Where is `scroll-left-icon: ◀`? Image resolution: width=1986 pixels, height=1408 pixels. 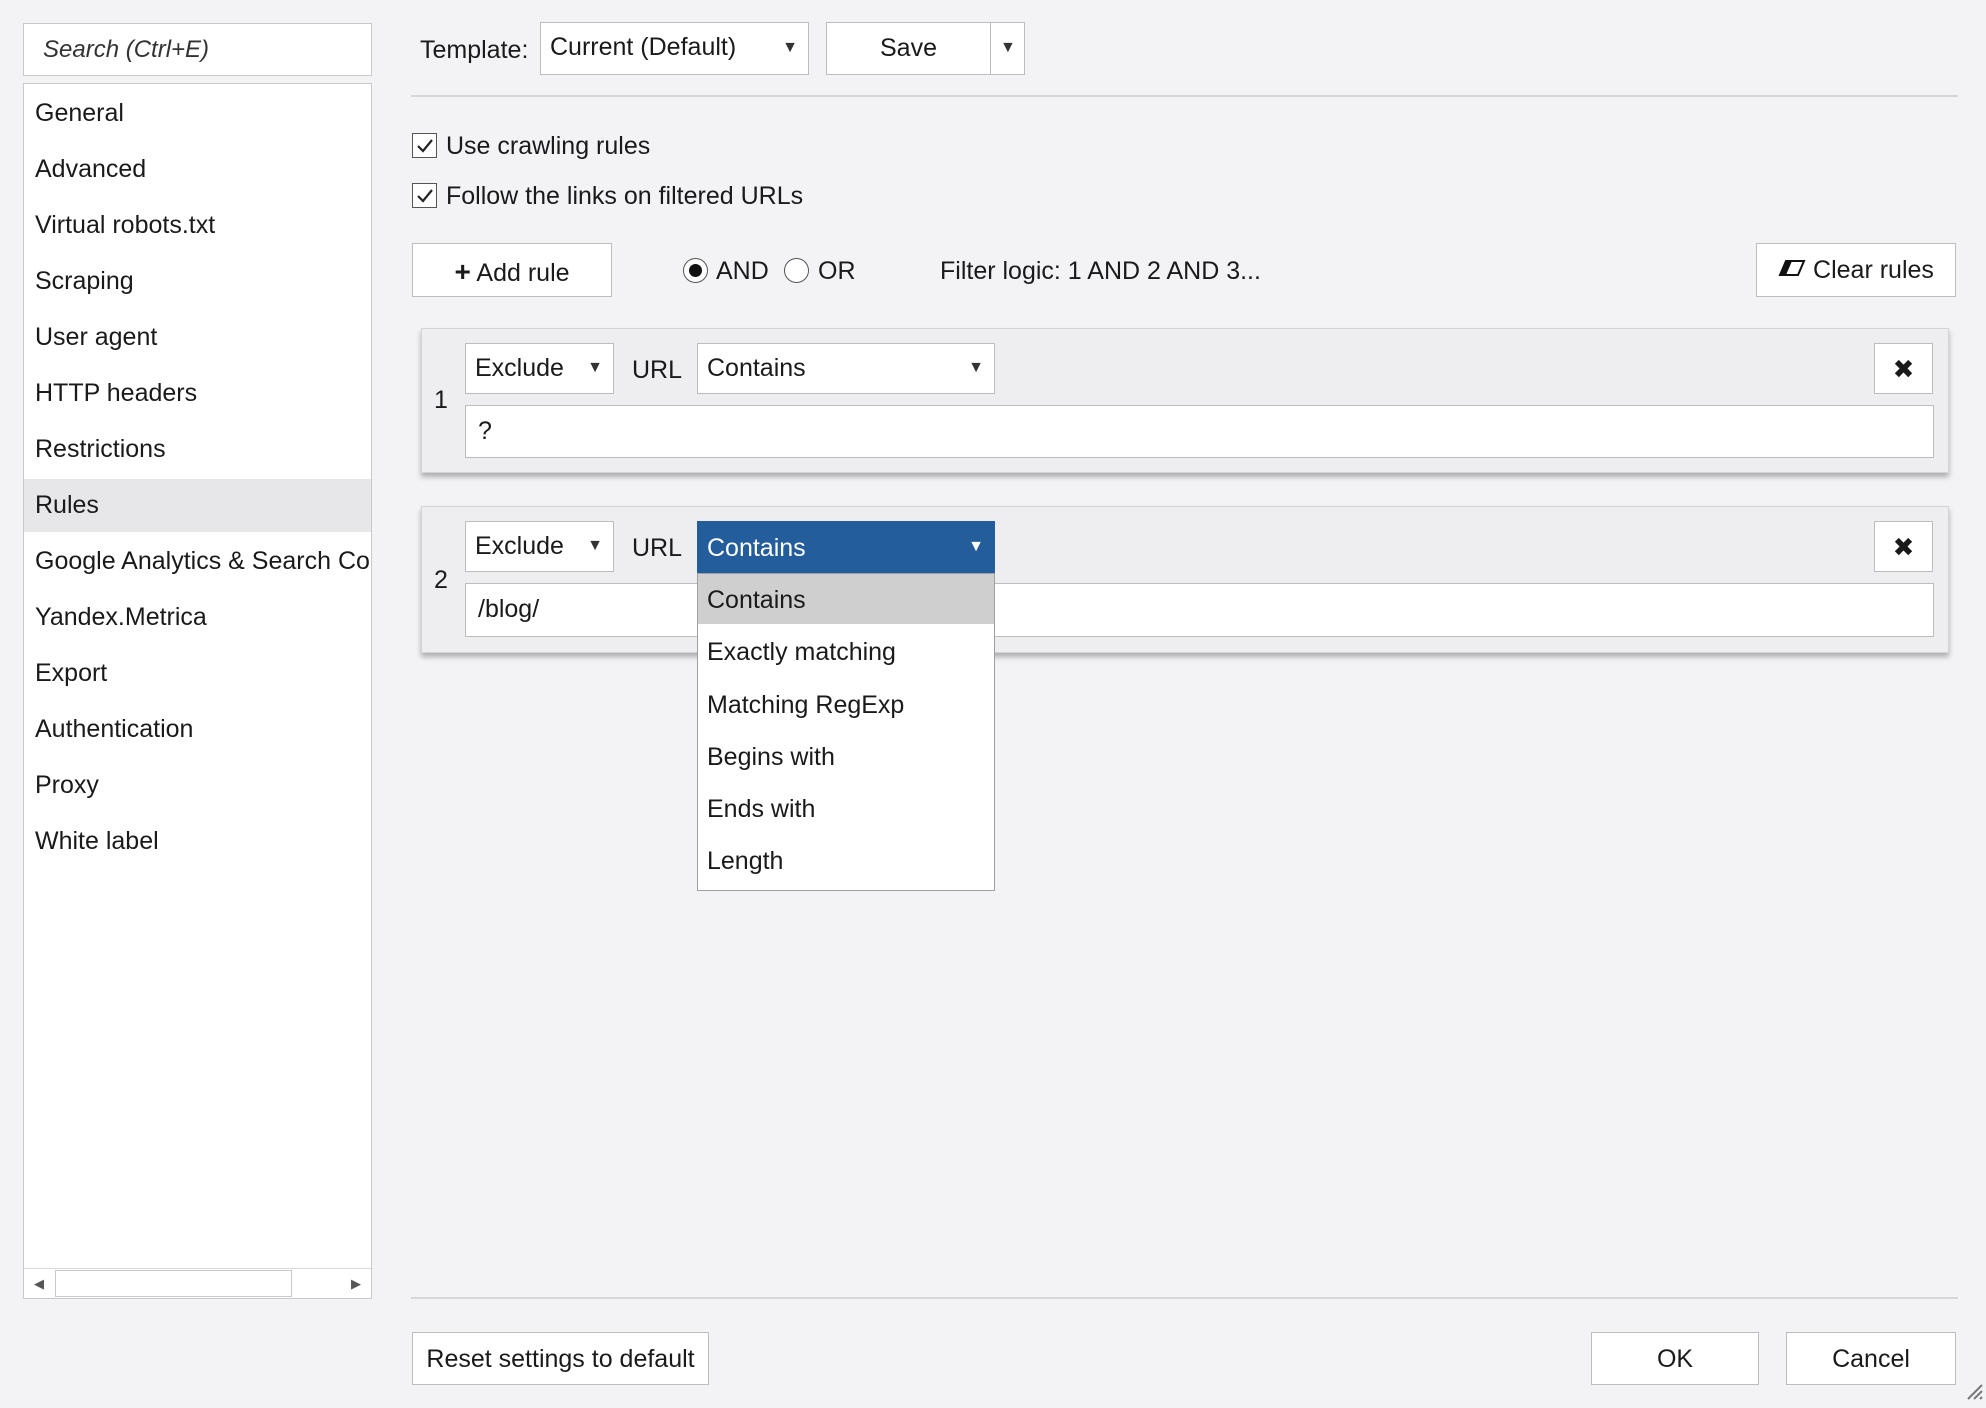
scroll-left-icon: ◀ is located at coordinates (39, 1283).